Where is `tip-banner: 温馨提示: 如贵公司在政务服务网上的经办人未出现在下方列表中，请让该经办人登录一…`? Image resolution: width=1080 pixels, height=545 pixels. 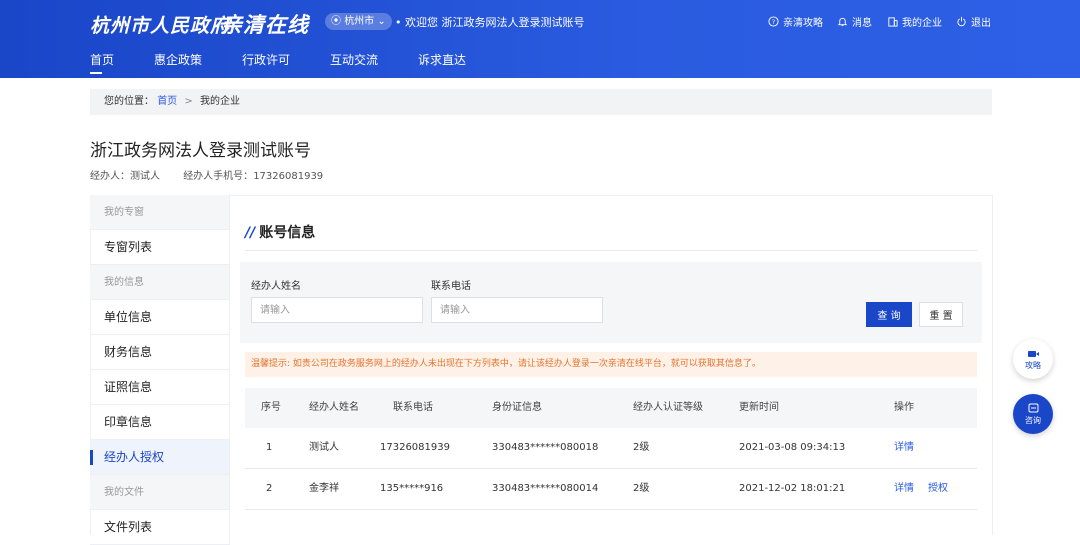
tip-banner: 温馨提示: 如贵公司在政务服务网上的经办人未出现在下方列表中，请让该经办人登录一… is located at coordinates (611, 364).